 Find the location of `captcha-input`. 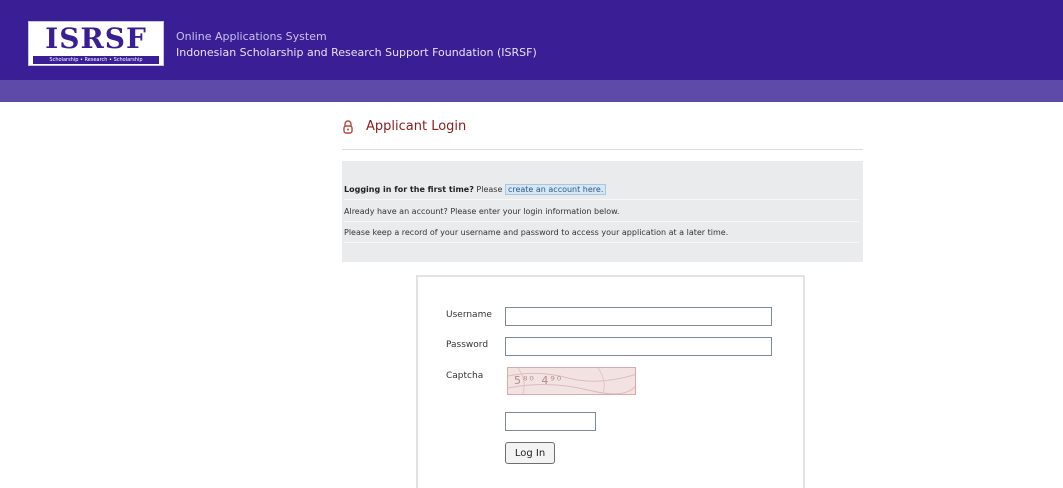

captcha-input is located at coordinates (550, 421).